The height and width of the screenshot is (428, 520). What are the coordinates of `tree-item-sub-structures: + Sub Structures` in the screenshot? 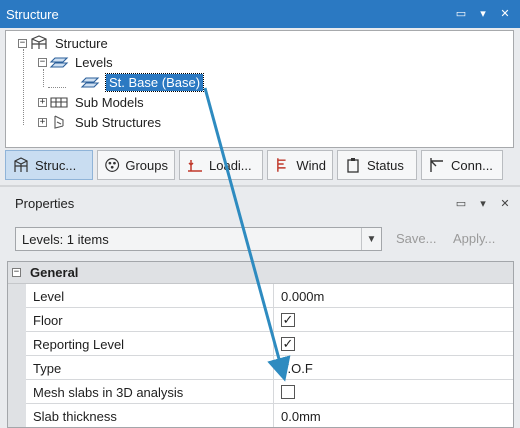 It's located at (99, 122).